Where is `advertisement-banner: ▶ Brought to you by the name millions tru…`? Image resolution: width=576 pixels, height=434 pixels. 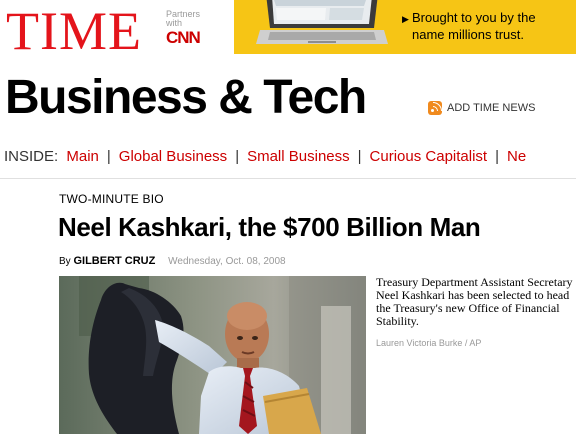 advertisement-banner: ▶ Brought to you by the name millions tru… is located at coordinates (405, 27).